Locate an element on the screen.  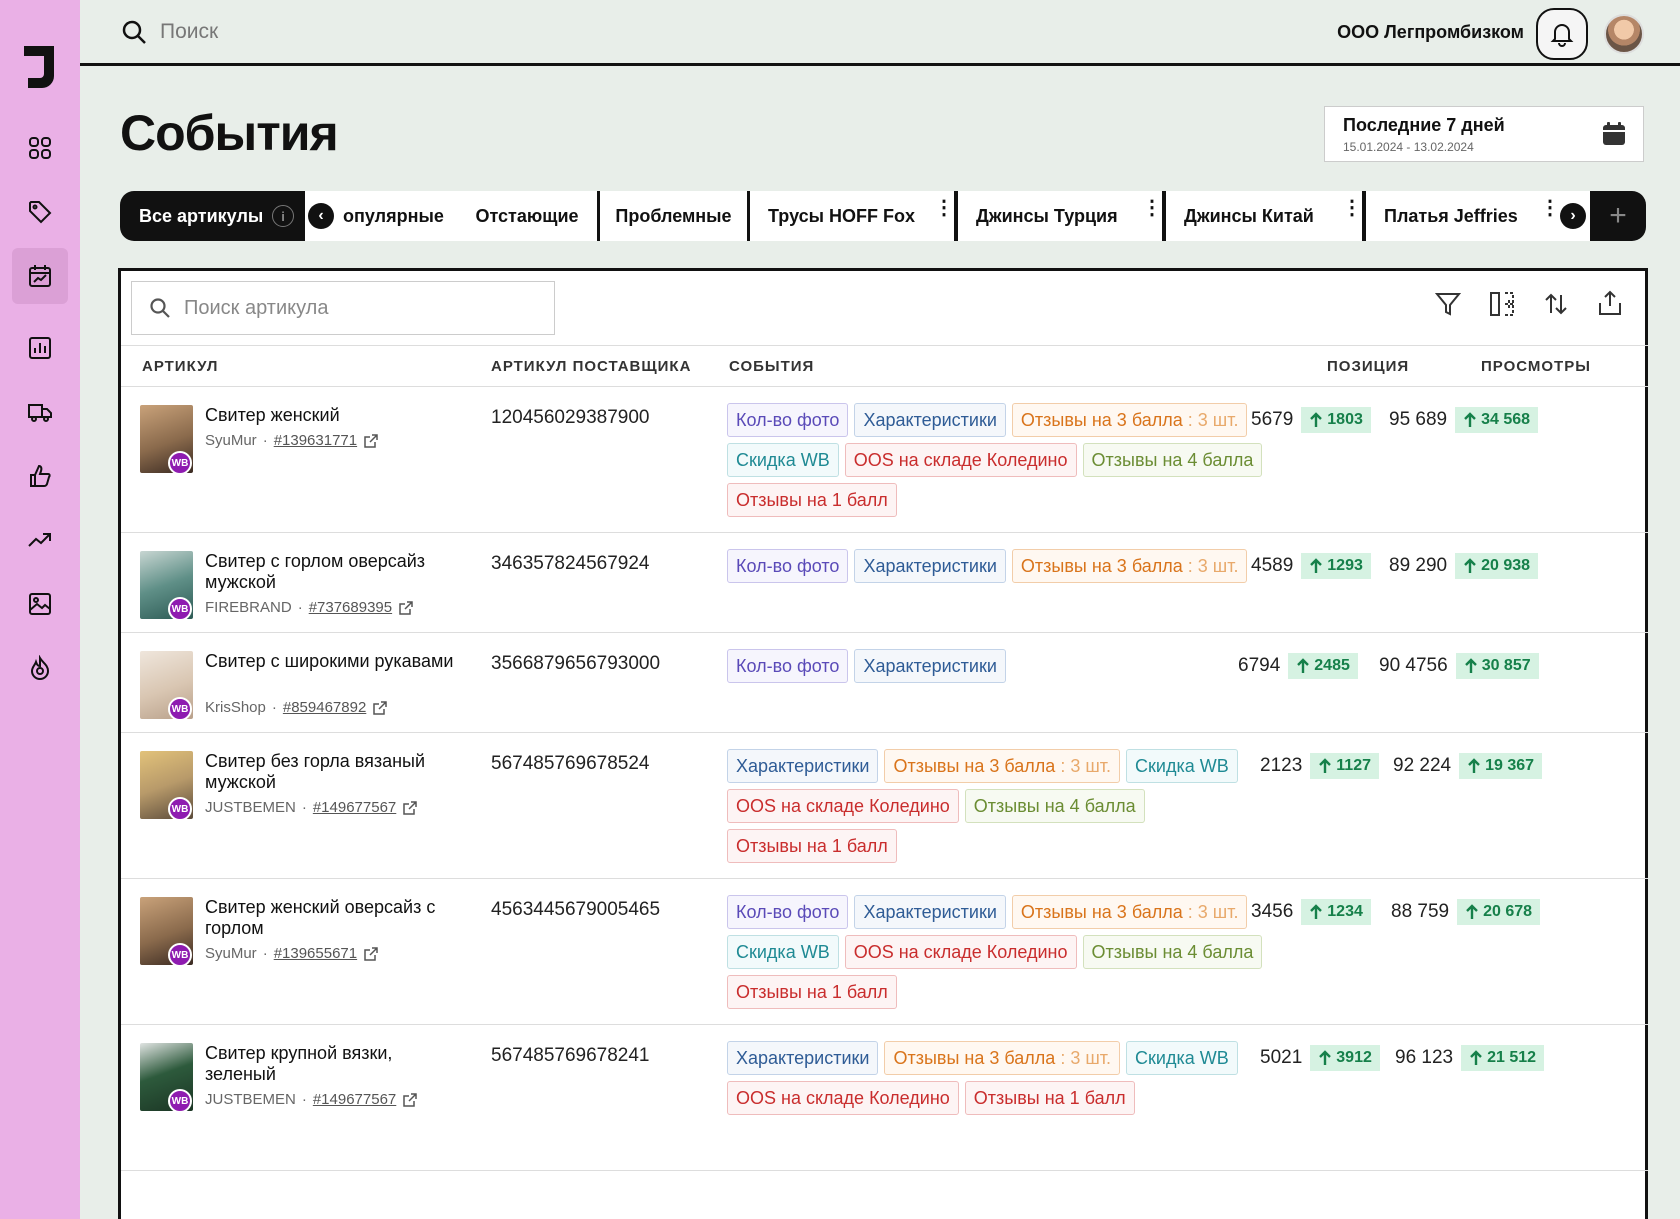
position-delta: 1293 is located at coordinates (1336, 566).